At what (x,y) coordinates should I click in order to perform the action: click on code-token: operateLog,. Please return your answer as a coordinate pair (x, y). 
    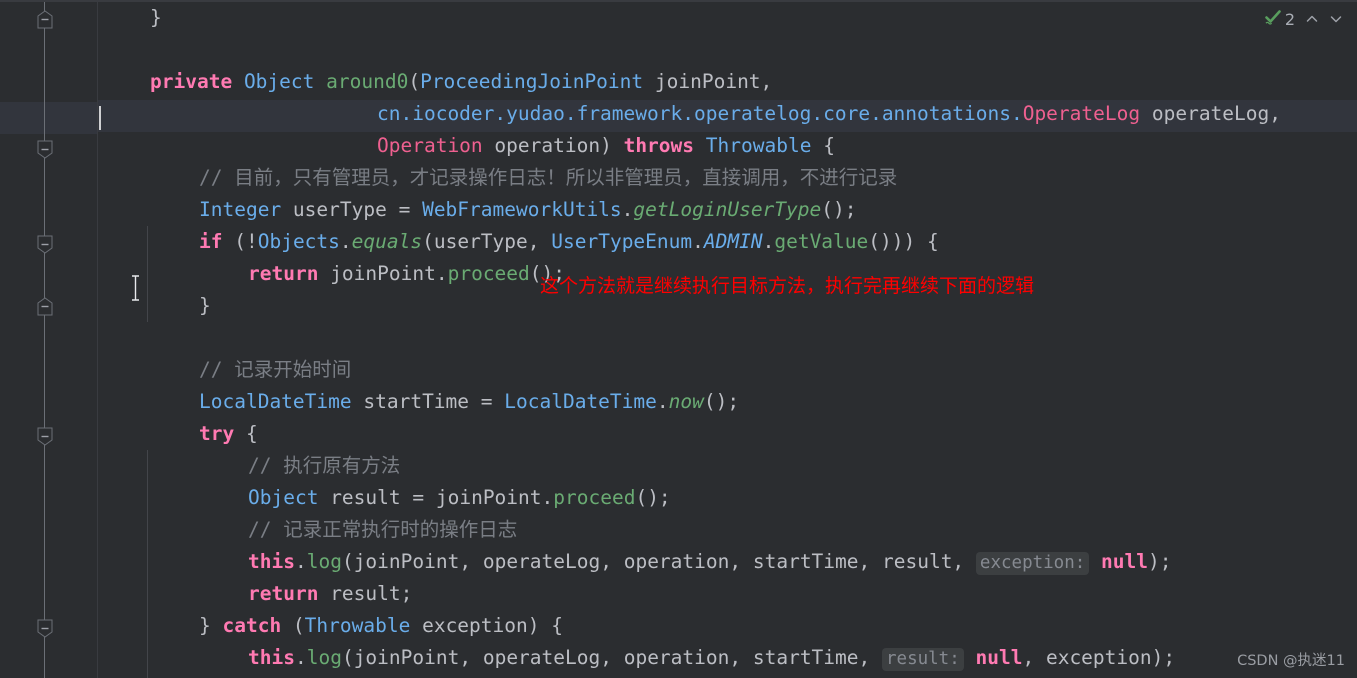
    Looking at the image, I should click on (1216, 113).